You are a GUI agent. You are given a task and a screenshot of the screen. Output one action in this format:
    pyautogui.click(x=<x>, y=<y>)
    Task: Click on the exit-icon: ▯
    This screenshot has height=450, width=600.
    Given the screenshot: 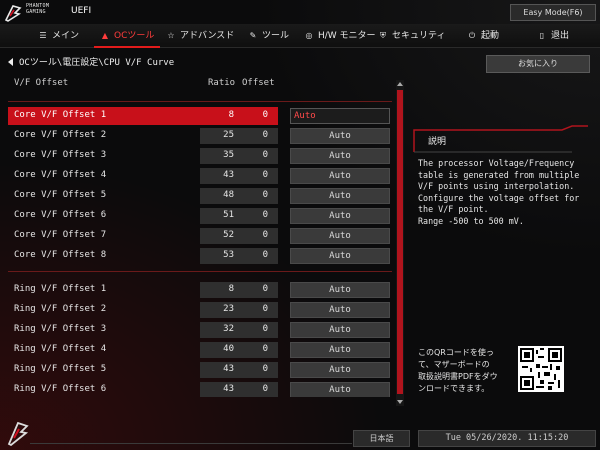 What is the action you would take?
    pyautogui.click(x=542, y=35)
    